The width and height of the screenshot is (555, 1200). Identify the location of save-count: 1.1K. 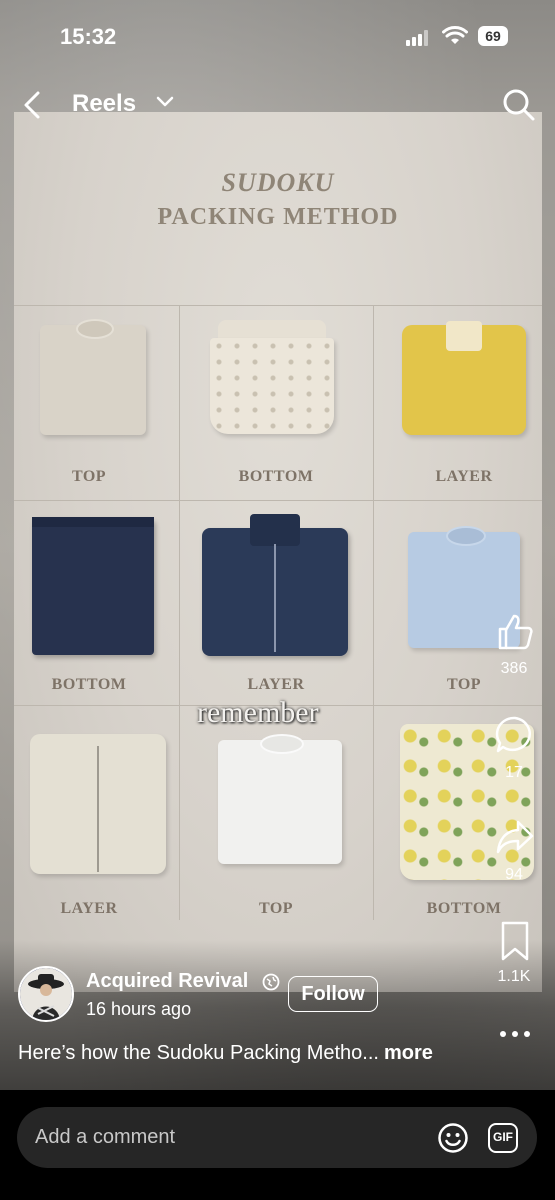
(514, 976).